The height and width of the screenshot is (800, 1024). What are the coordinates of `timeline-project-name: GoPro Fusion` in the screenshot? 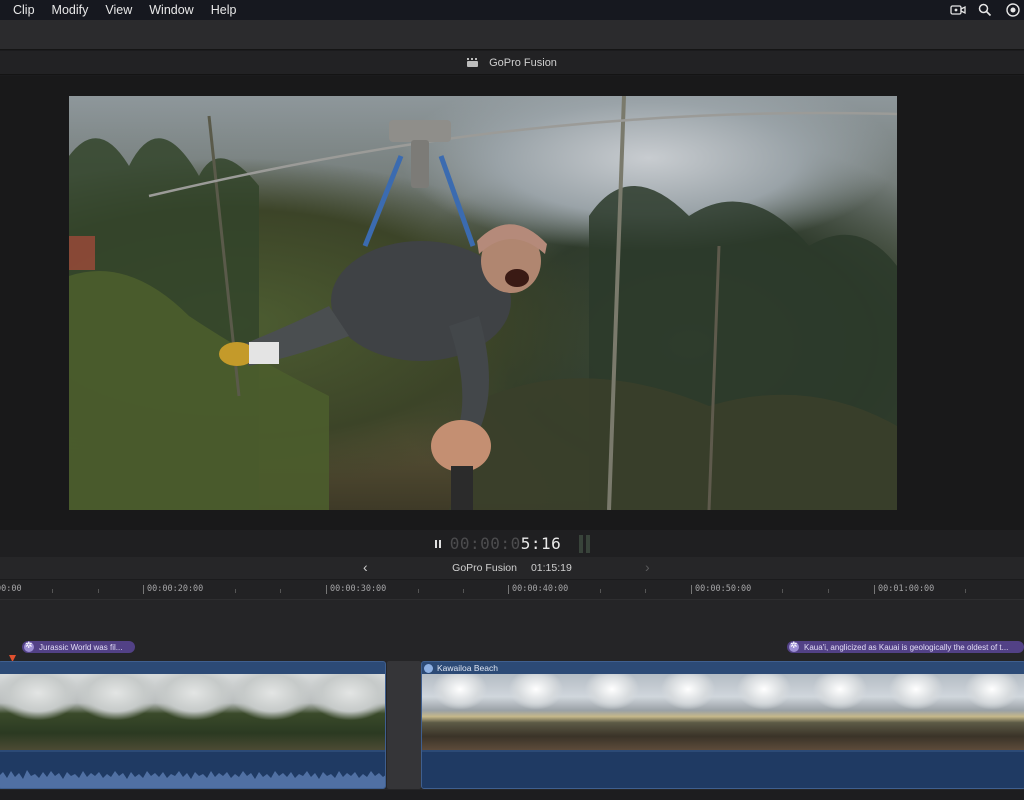 It's located at (484, 568).